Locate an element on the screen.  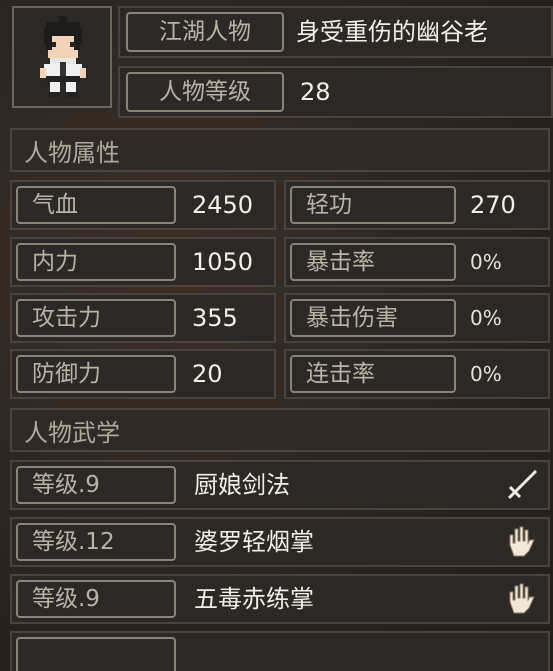
skill-level: 等级.12 is located at coordinates (96, 542).